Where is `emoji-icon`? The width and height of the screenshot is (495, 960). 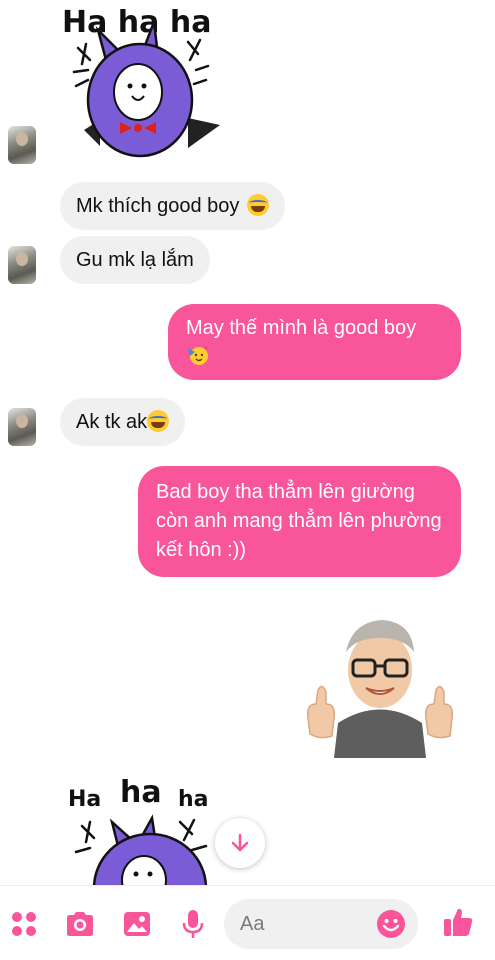 emoji-icon is located at coordinates (391, 924).